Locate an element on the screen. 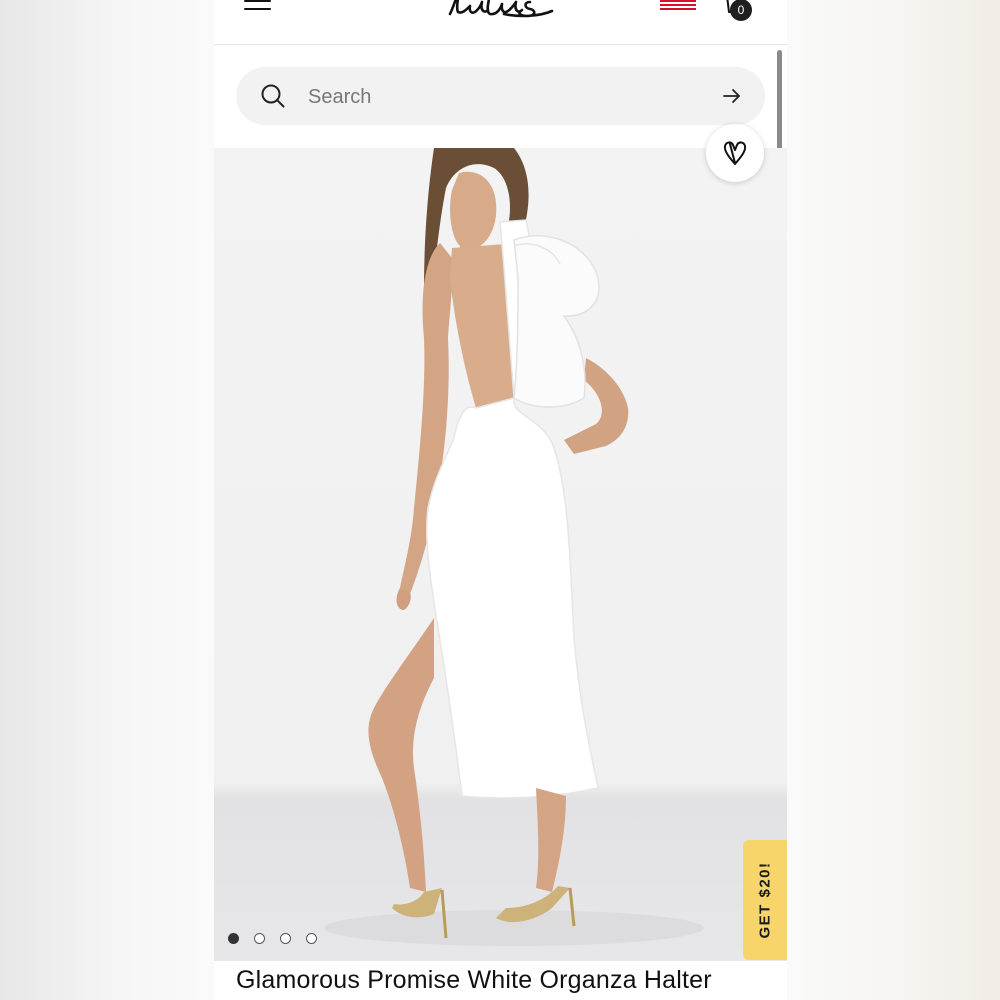 This screenshot has height=1000, width=1000. cart-count-badge: 0 is located at coordinates (741, 10).